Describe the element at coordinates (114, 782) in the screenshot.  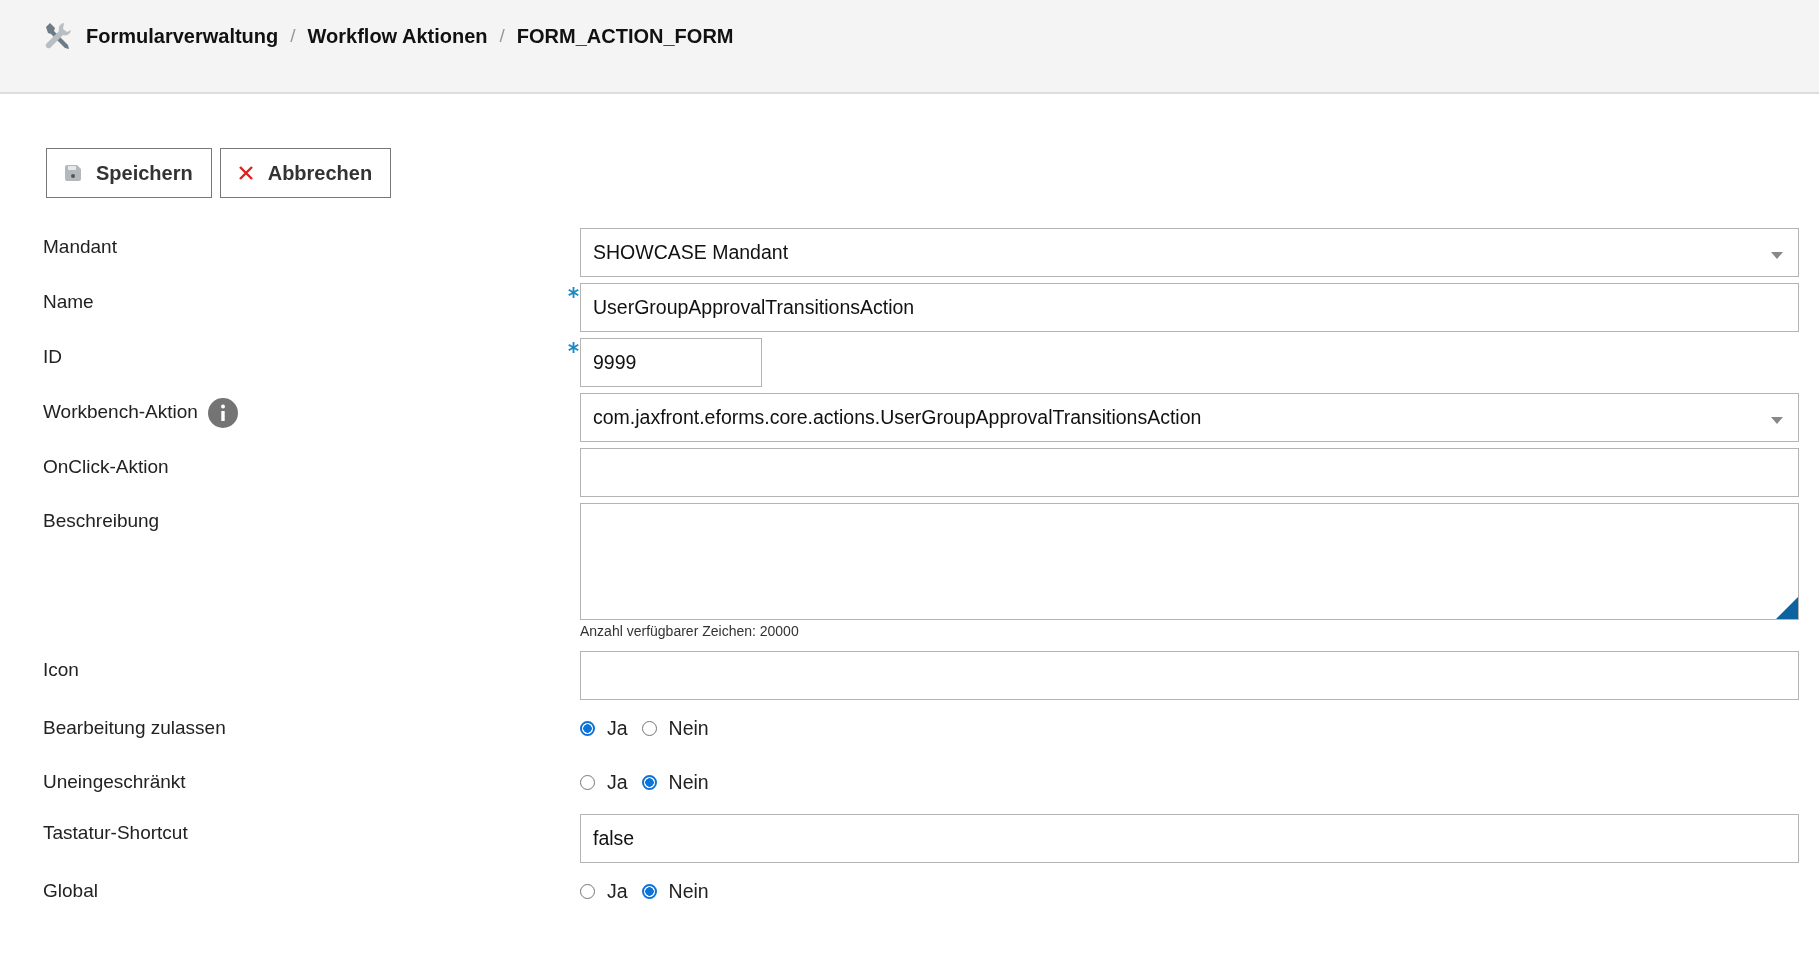
I see `field-label: Uneingeschränkt` at that location.